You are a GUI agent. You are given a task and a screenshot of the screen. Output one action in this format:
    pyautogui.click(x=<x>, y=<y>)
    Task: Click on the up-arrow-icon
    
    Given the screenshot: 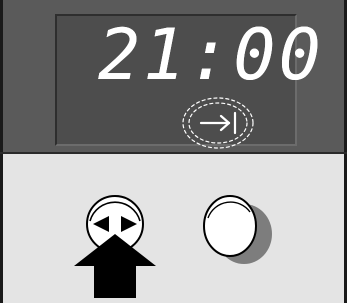 What is the action you would take?
    pyautogui.click(x=115, y=266)
    